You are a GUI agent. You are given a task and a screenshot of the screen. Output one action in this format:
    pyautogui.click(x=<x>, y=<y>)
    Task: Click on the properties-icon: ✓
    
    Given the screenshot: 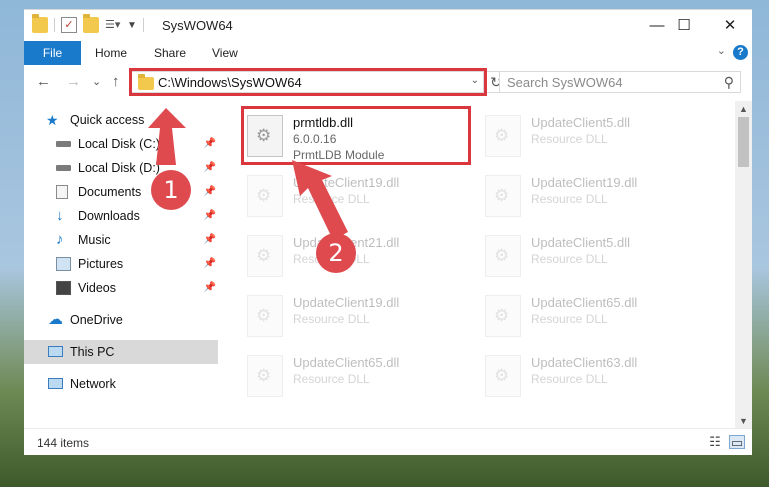 What is the action you would take?
    pyautogui.click(x=69, y=25)
    